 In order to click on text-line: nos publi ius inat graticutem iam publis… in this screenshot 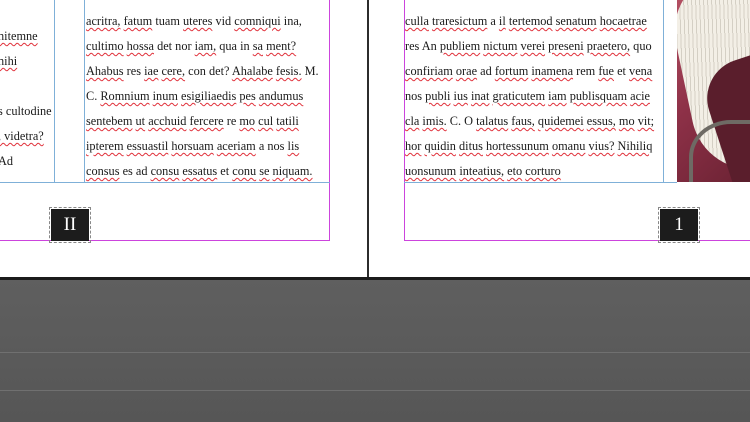, I will do `click(529, 96)`.